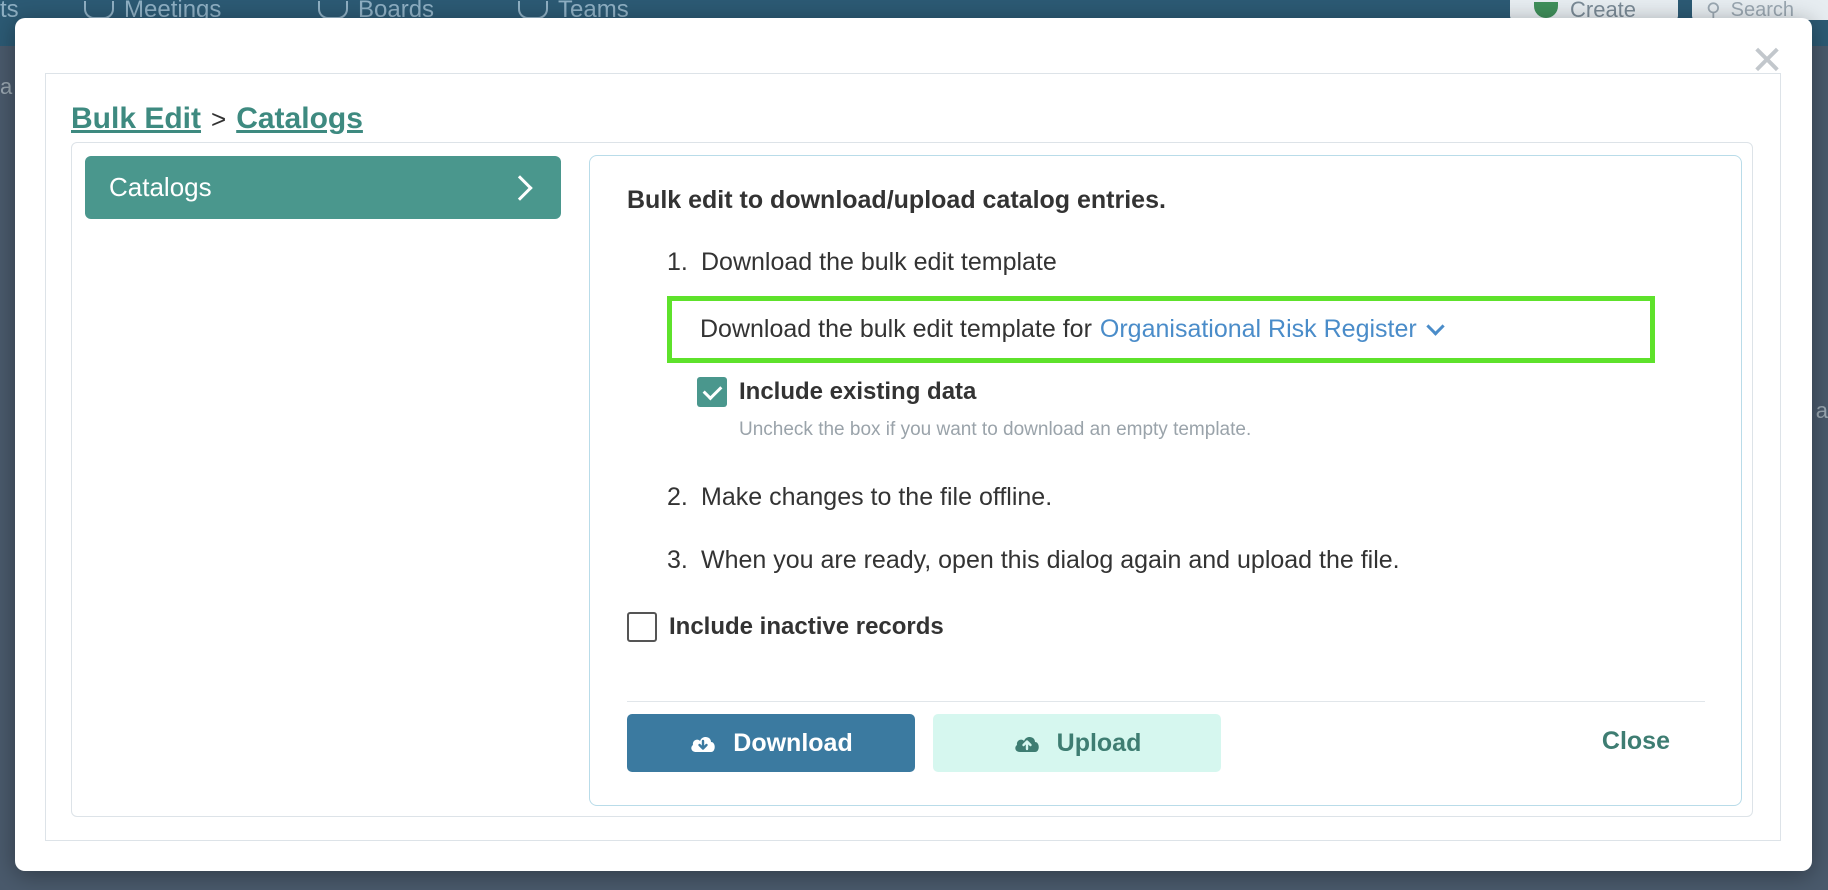 The height and width of the screenshot is (890, 1828). I want to click on breadcrumb-catalogs: Catalogs, so click(299, 119).